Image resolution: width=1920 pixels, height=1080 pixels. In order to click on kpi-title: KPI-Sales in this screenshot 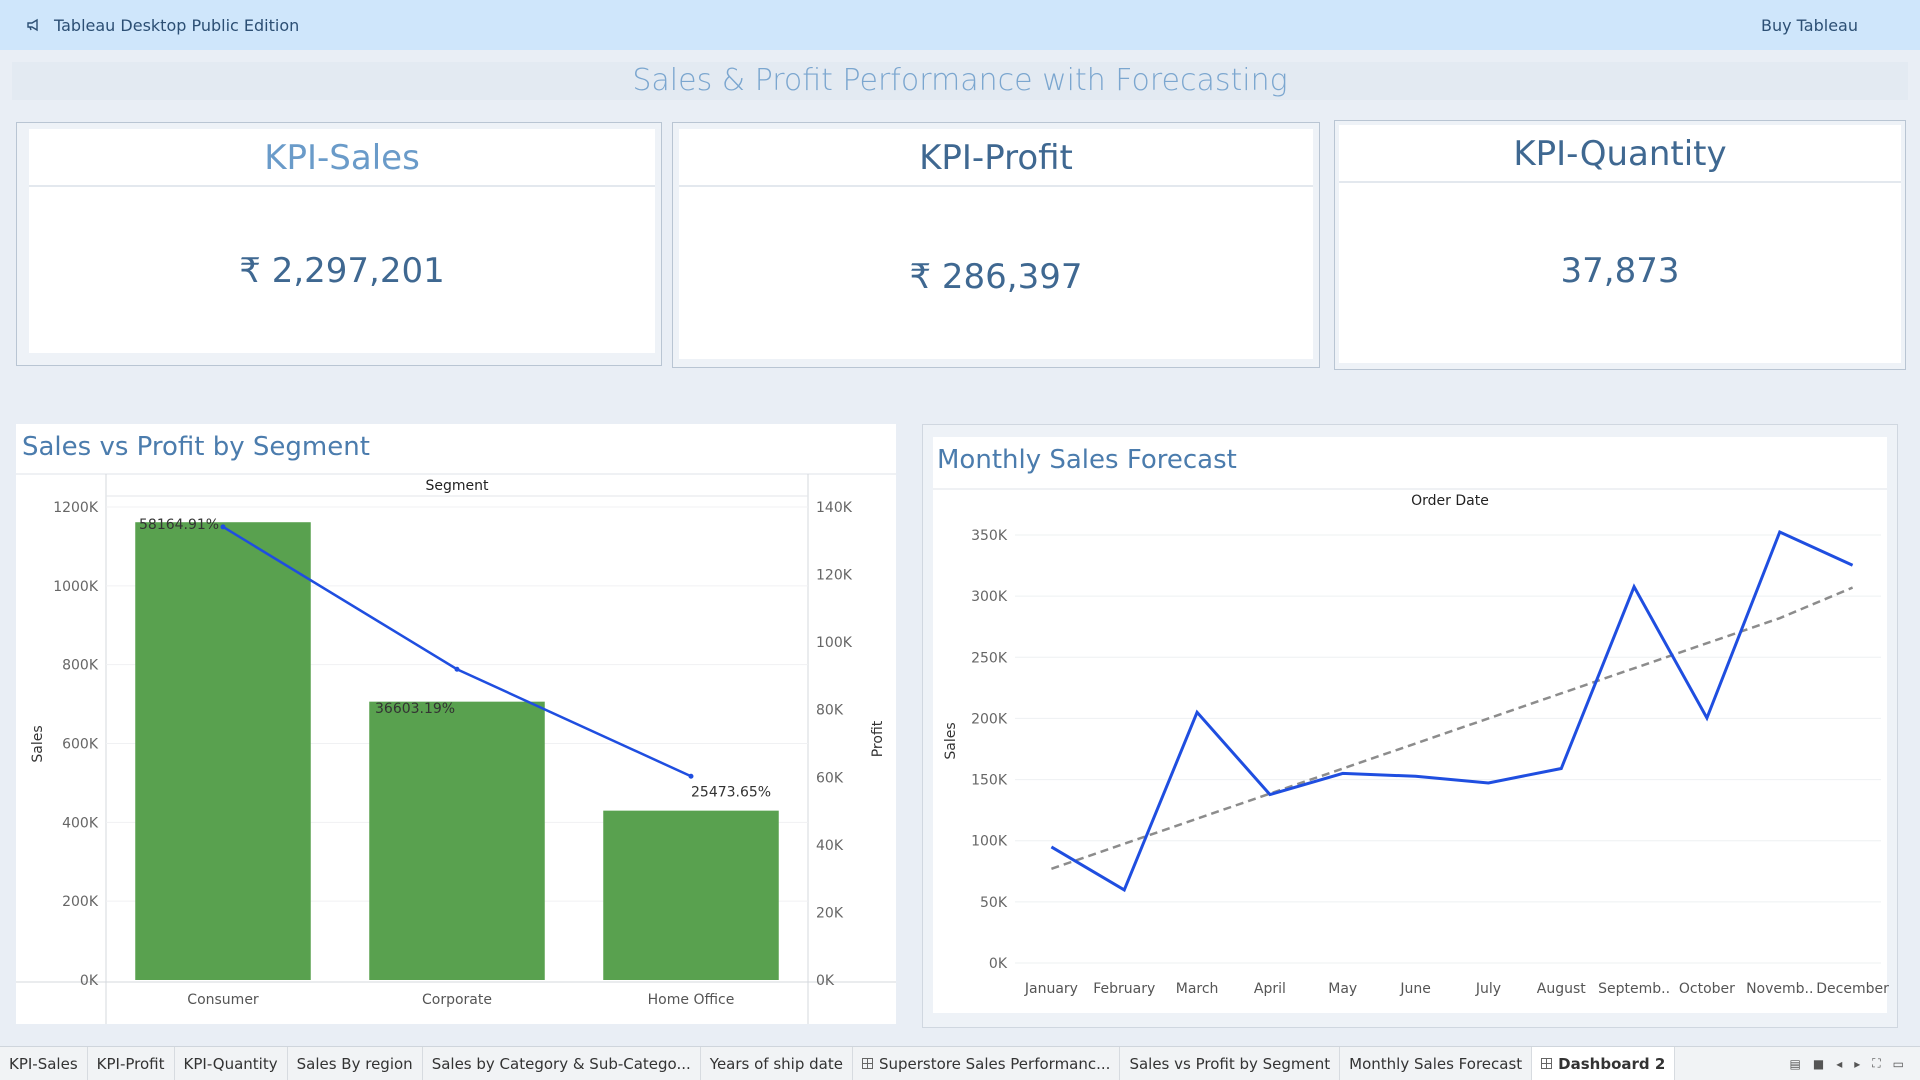, I will do `click(342, 158)`.